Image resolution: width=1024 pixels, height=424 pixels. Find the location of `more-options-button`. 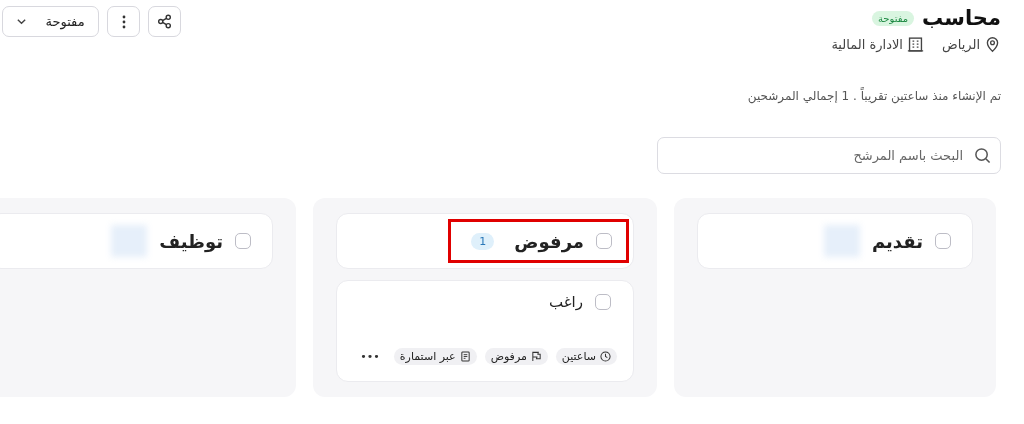

more-options-button is located at coordinates (123, 21).